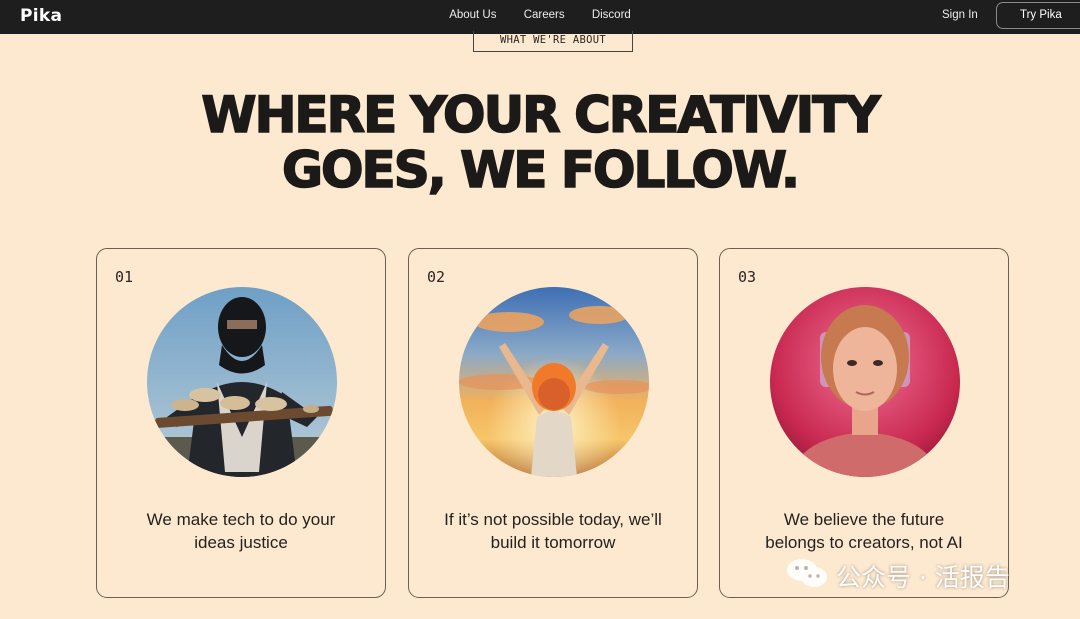  Describe the element at coordinates (865, 382) in the screenshot. I see `card-image-girl-portrait` at that location.